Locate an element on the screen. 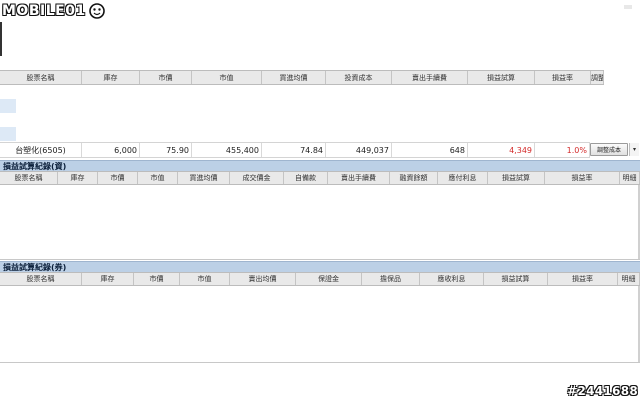  cell-value: 455,400 is located at coordinates (227, 150).